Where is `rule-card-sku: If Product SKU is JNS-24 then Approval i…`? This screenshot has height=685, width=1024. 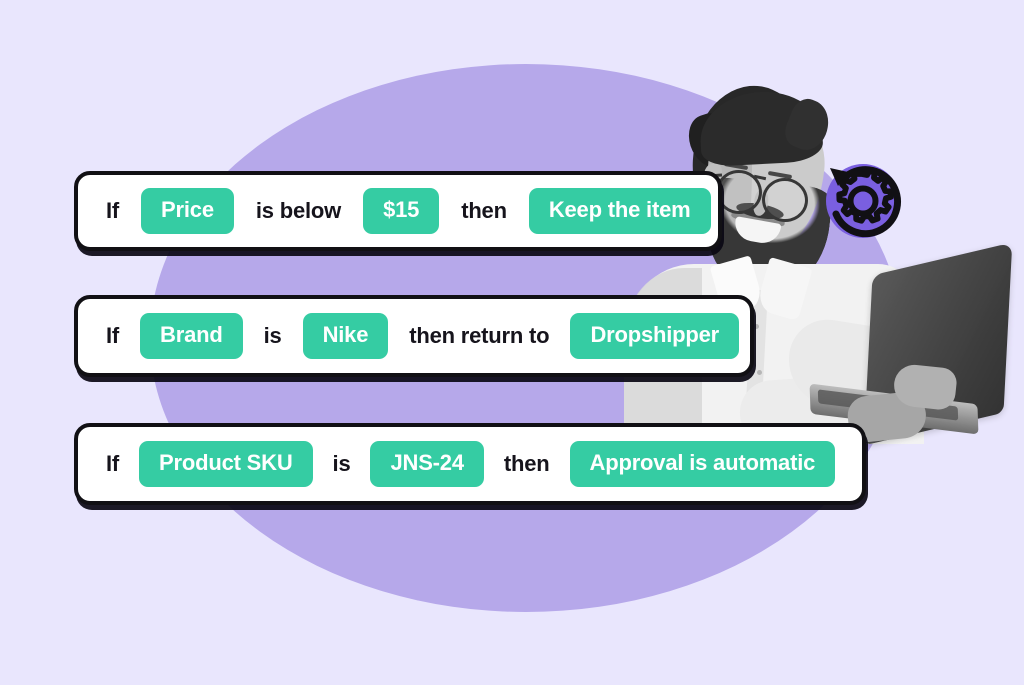
rule-card-sku: If Product SKU is JNS-24 then Approval i… is located at coordinates (470, 464).